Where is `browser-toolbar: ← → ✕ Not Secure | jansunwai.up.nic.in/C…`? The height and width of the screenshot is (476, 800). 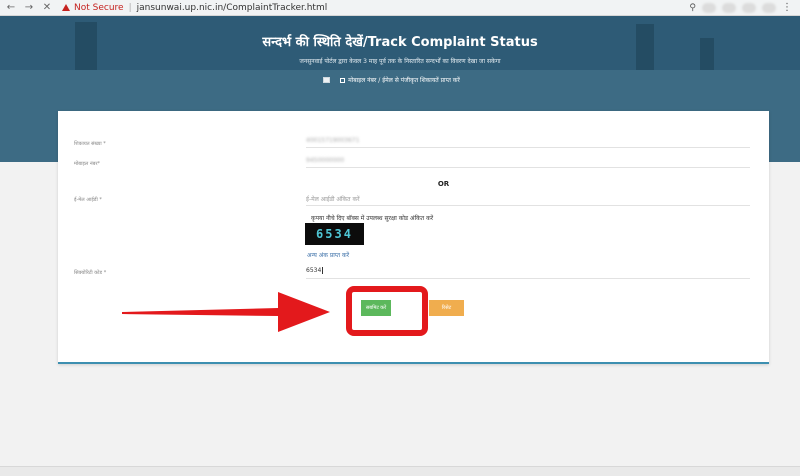
browser-toolbar: ← → ✕ Not Secure | jansunwai.up.nic.in/C… is located at coordinates (400, 8).